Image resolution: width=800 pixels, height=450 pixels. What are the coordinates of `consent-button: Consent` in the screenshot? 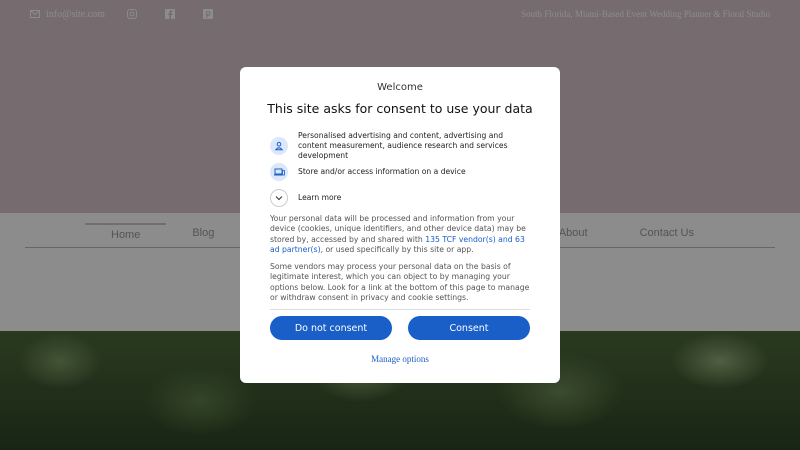 It's located at (469, 328).